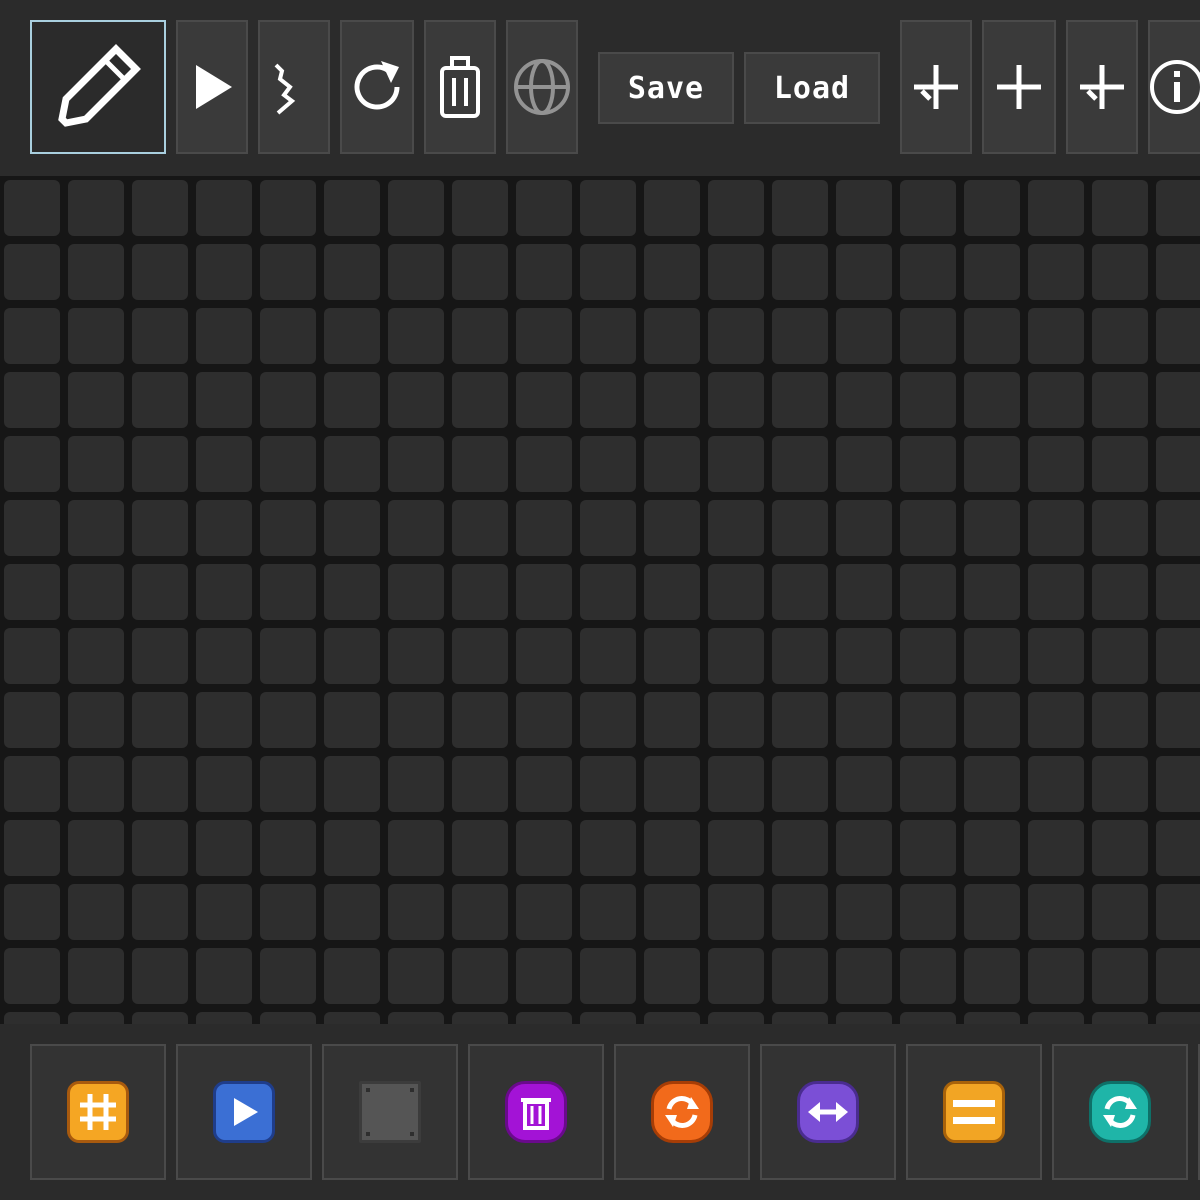 This screenshot has width=1200, height=1200. What do you see at coordinates (390, 1112) in the screenshot?
I see `palette-slot-wall` at bounding box center [390, 1112].